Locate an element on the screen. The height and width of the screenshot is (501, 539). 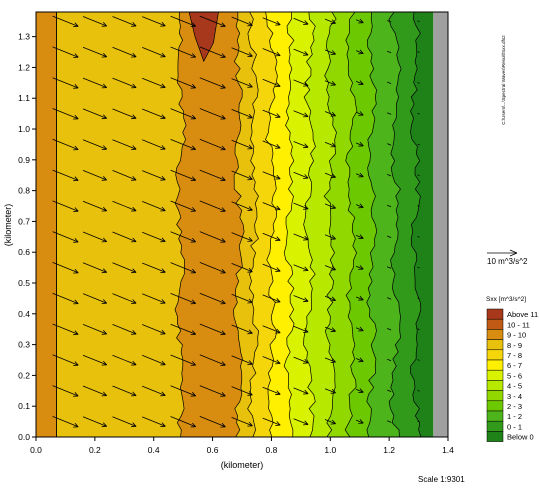
vector-scale-label: 10 m^3/s^2 is located at coordinates (507, 261).